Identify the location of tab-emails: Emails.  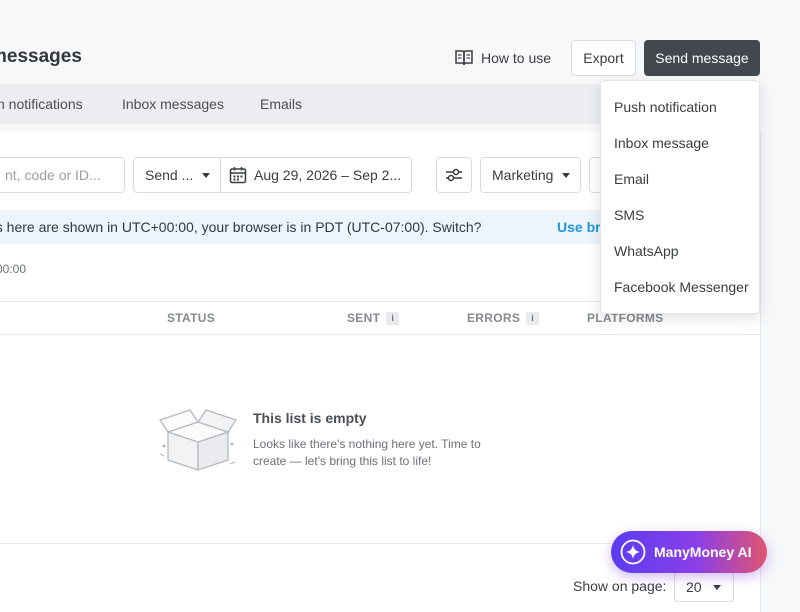
(281, 104).